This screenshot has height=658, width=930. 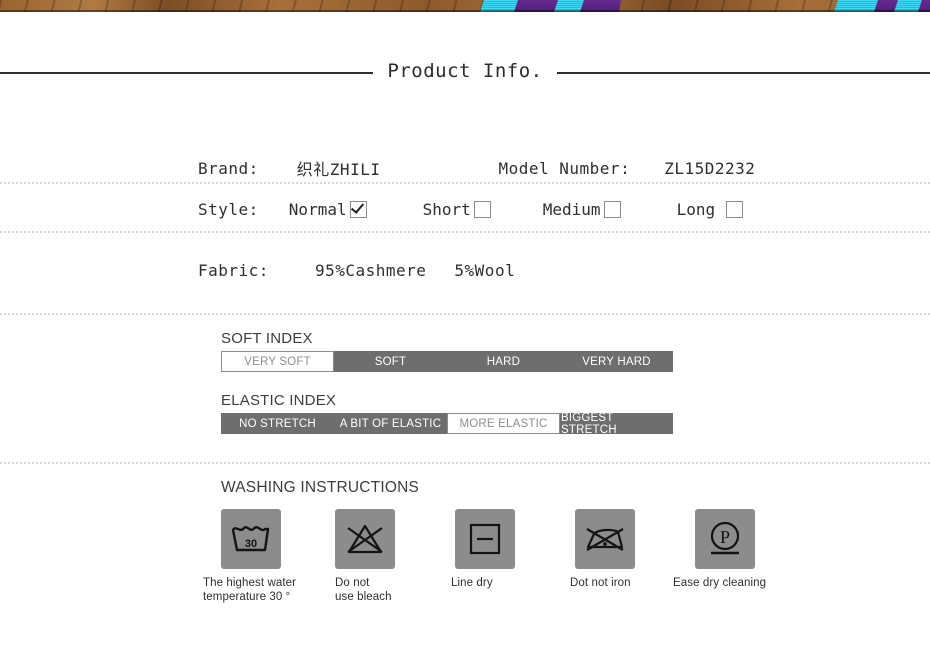 What do you see at coordinates (616, 361) in the screenshot?
I see `soft-index-cell-very-hard: VERY HARD` at bounding box center [616, 361].